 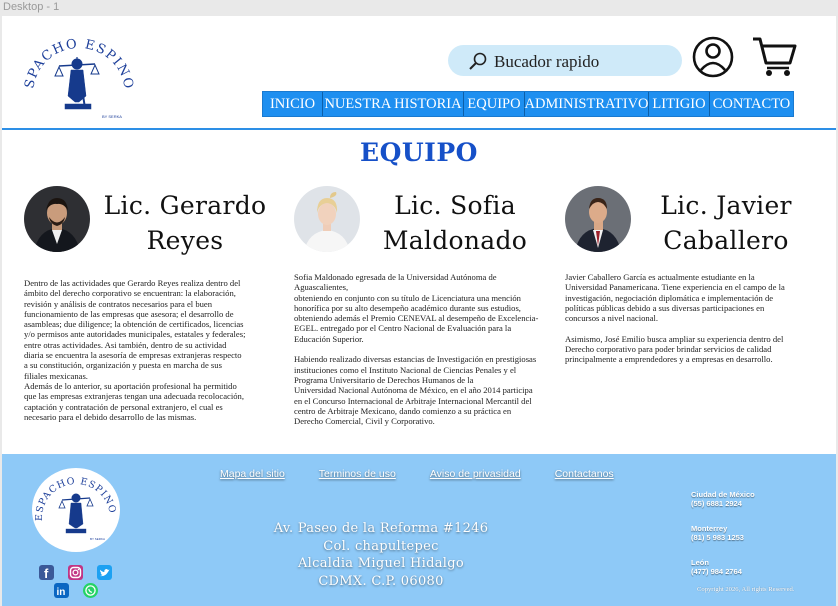 I want to click on nav-item-administrativo: ADMINISTRATIVO, so click(x=586, y=104).